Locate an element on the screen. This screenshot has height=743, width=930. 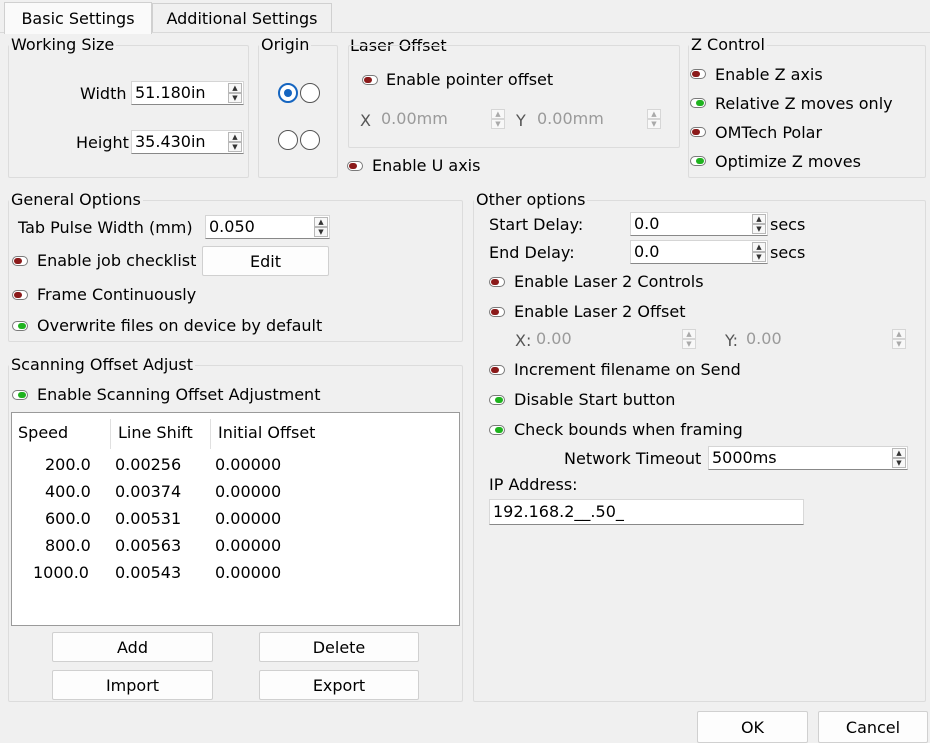
enable-laser2-controls-toggle is located at coordinates (497, 282).